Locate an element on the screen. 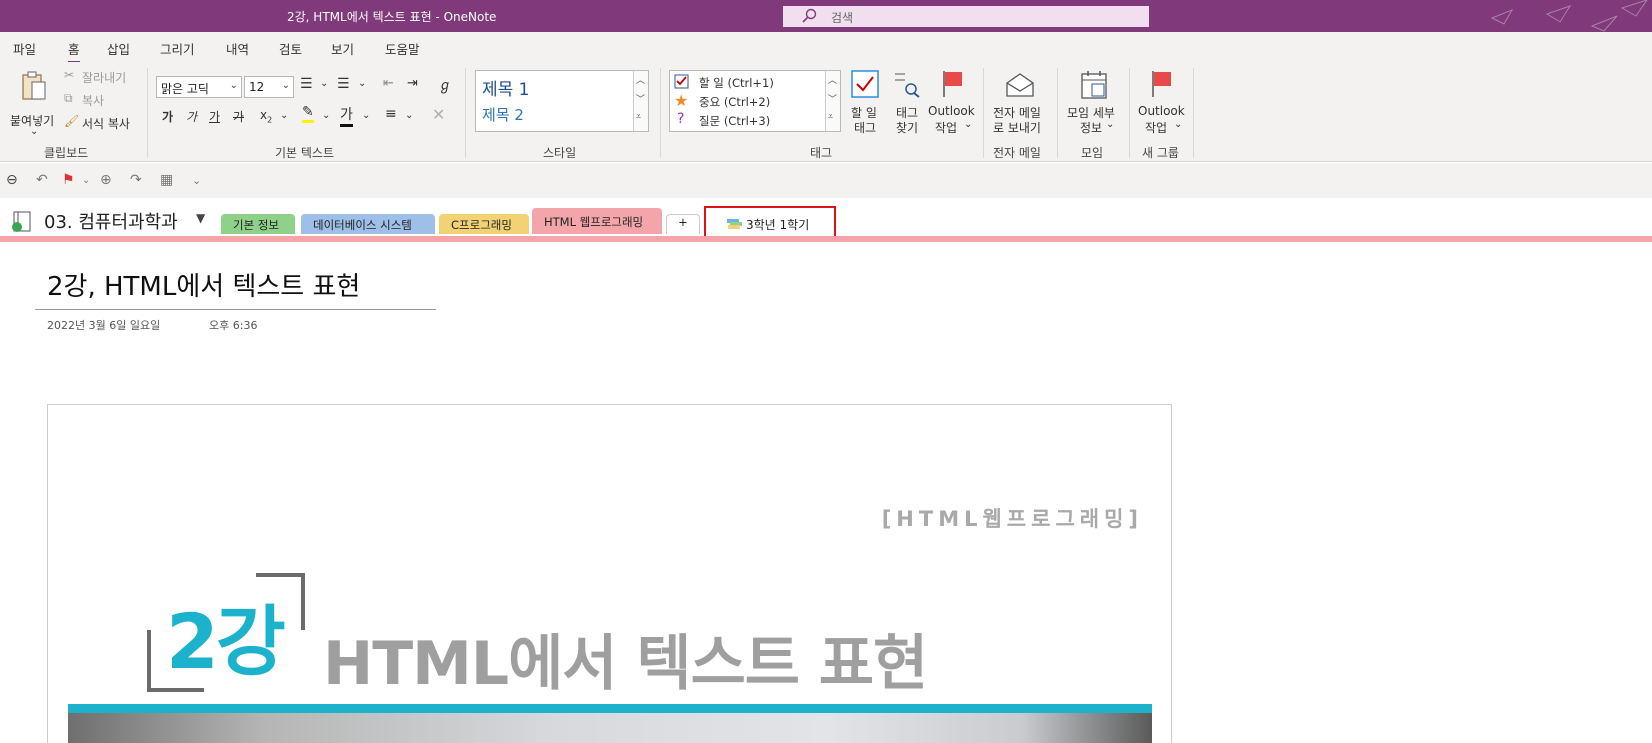 This screenshot has width=1652, height=743. delete-icon: ✕ is located at coordinates (438, 114).